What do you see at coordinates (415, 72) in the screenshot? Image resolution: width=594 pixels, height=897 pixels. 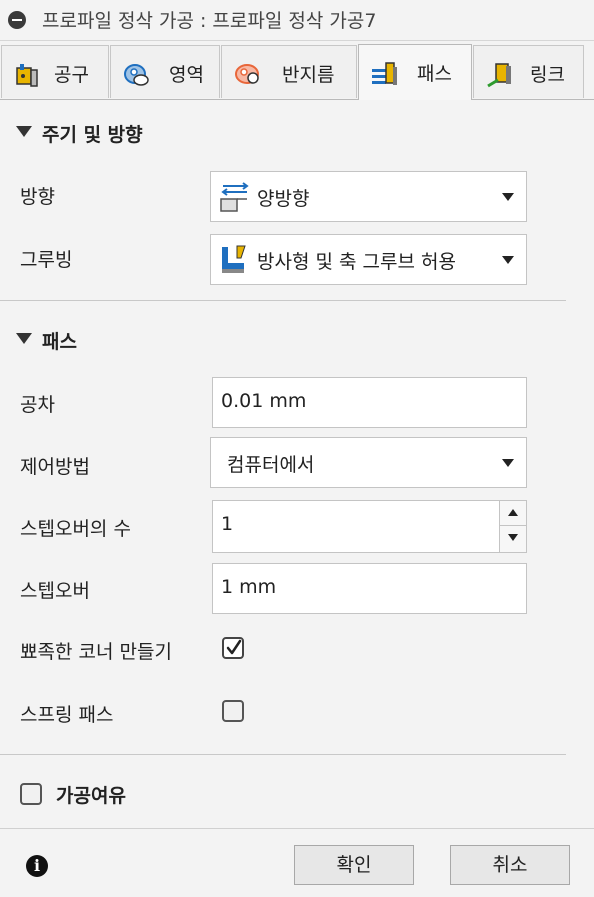 I see `tab-passes: 패스` at bounding box center [415, 72].